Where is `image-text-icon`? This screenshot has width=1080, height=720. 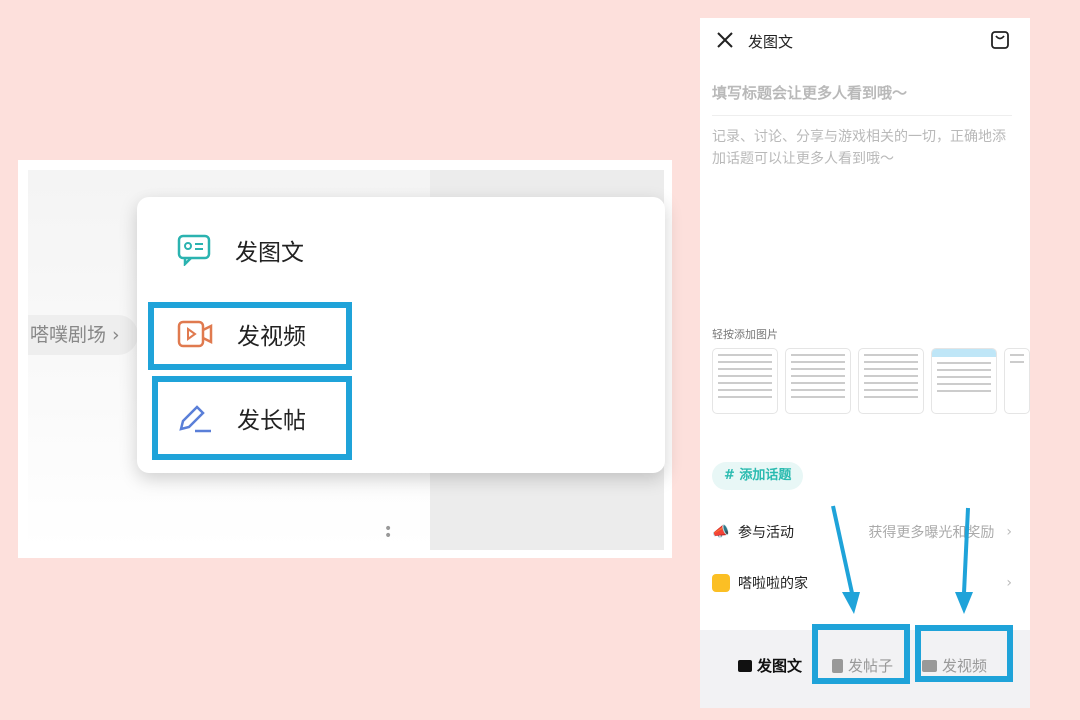 image-text-icon is located at coordinates (194, 250).